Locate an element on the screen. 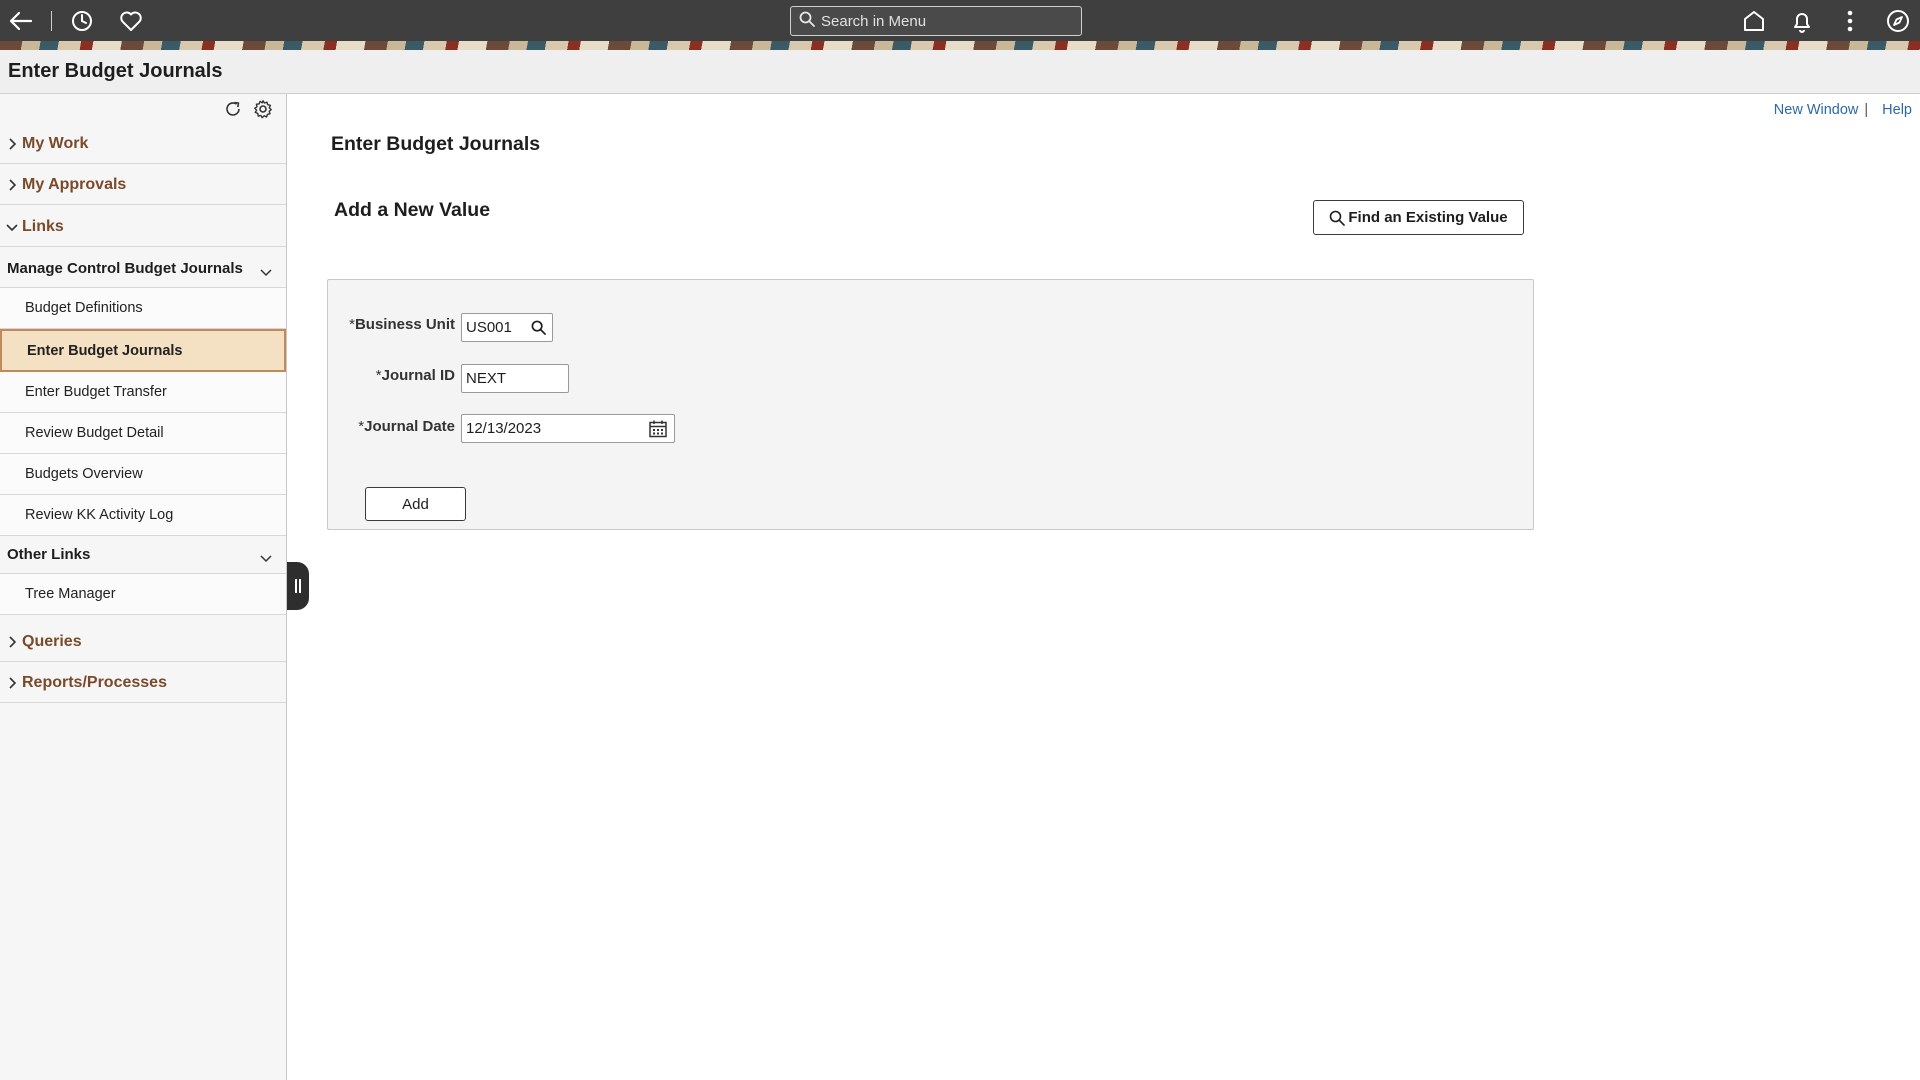 This screenshot has height=1080, width=1920. header-divider is located at coordinates (51, 21).